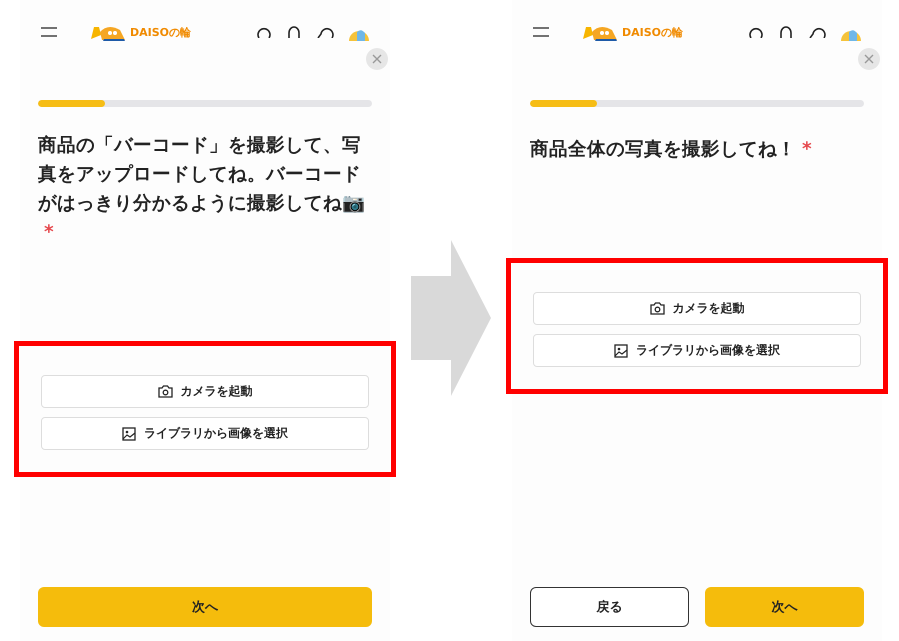 The image size is (899, 641). What do you see at coordinates (202, 189) in the screenshot?
I see `question-text: 商品の「バーコード」を撮影して、写真をアップロードしてね。バーコードがはっきり分かるように撮影してね📷 *` at bounding box center [202, 189].